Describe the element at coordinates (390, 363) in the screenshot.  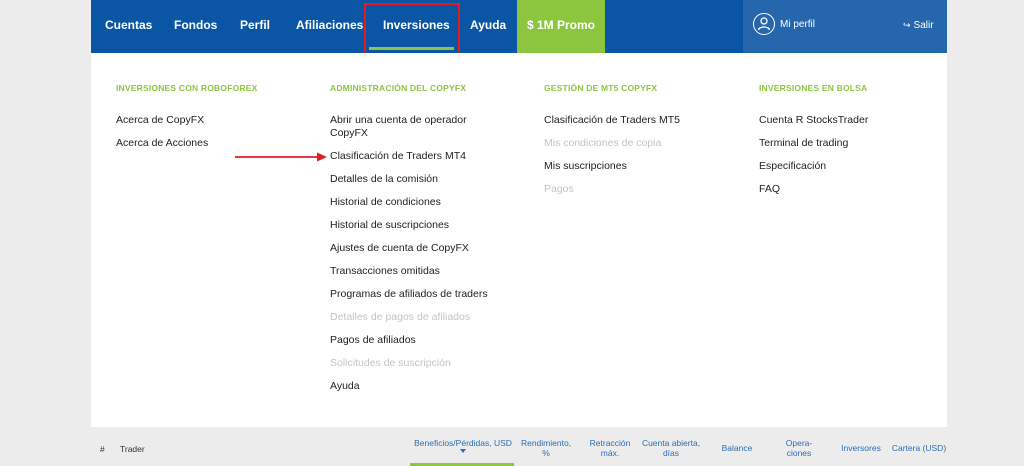
I see `menu-item-subscription-requests: Solicitudes de suscripción` at that location.